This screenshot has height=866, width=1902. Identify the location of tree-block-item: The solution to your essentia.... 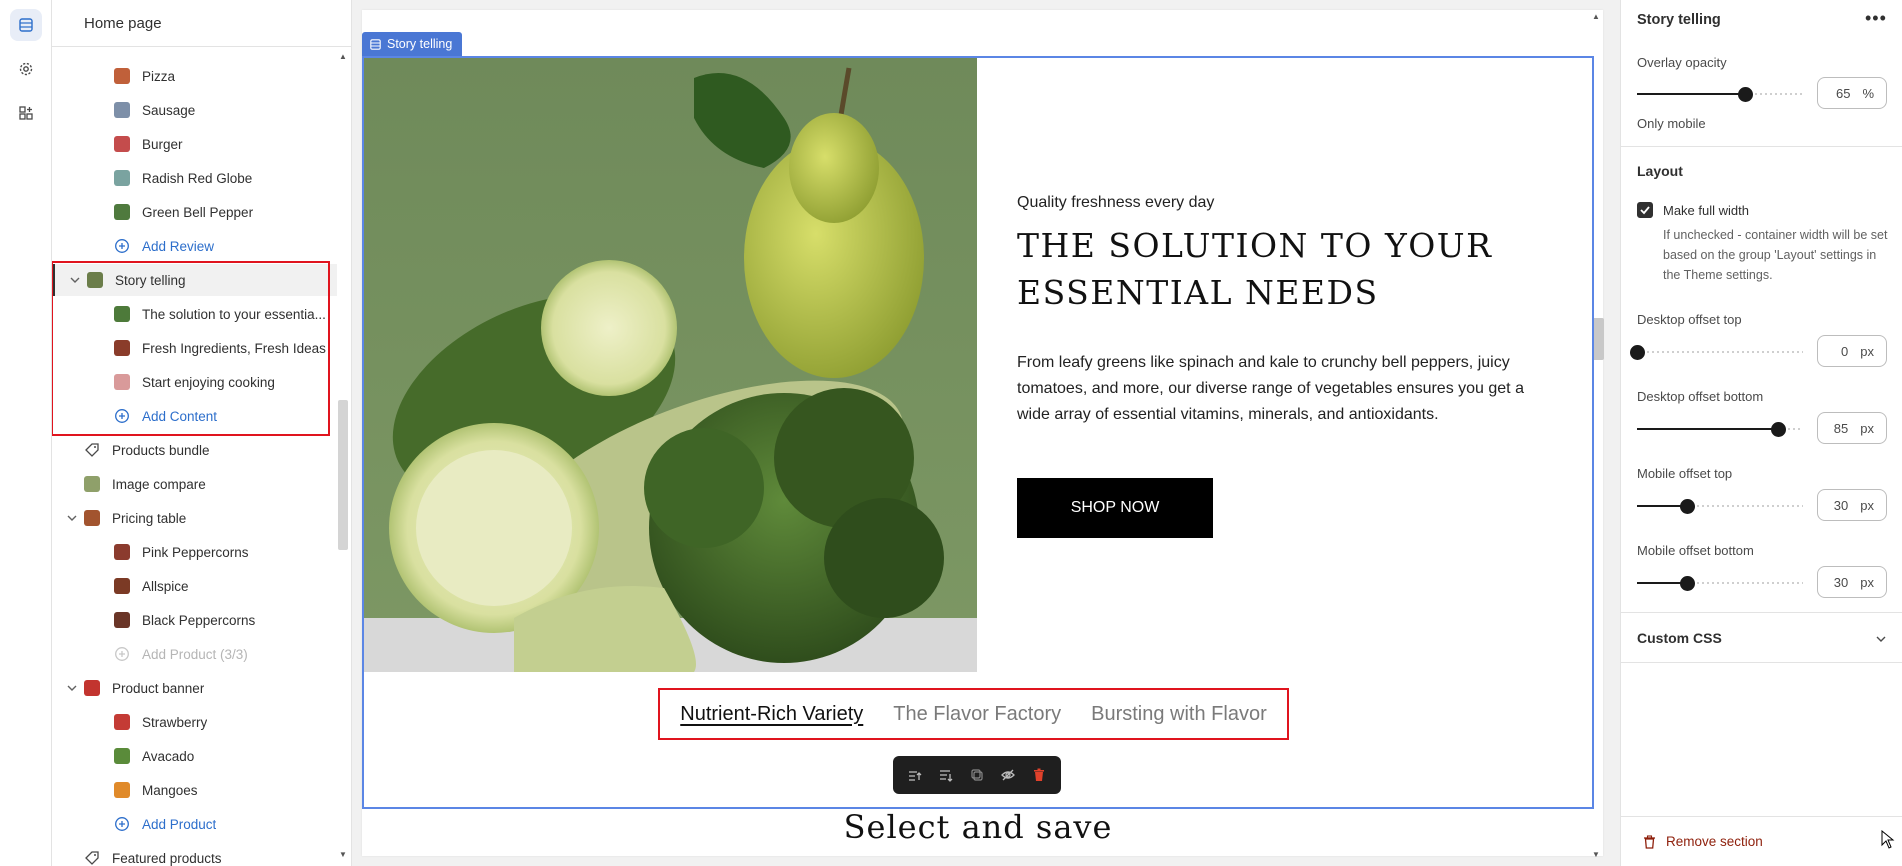
(194, 314).